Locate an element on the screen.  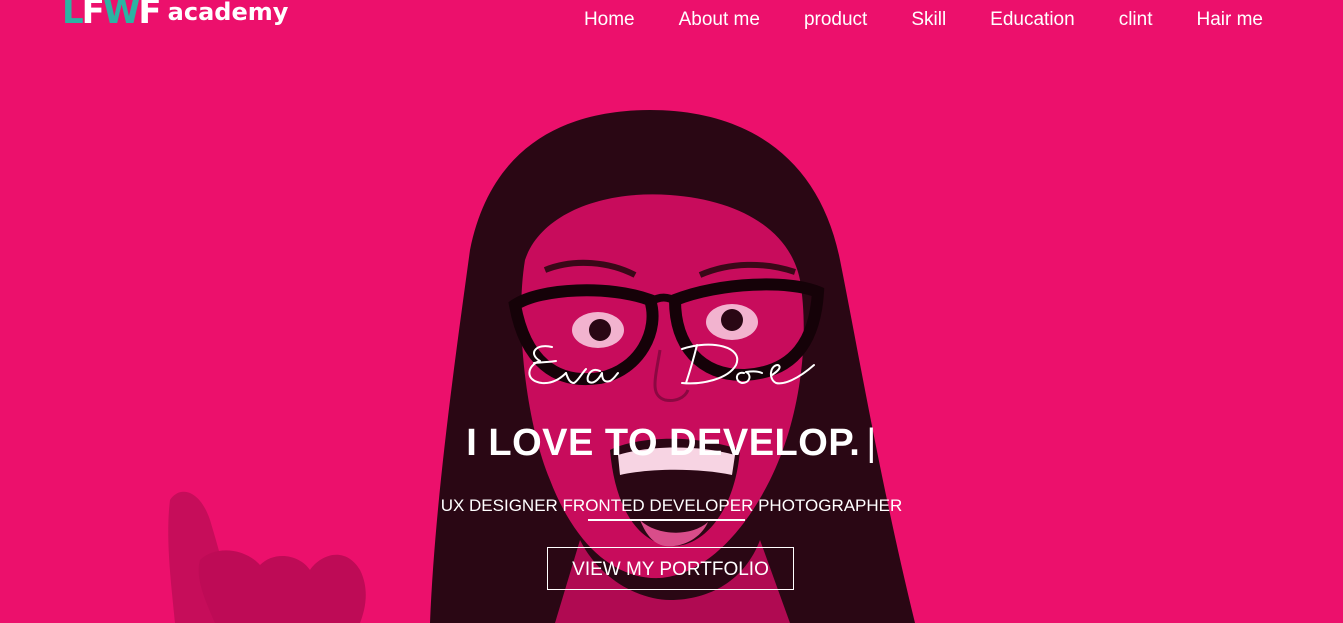
logo: L F W F academy is located at coordinates (175, 16).